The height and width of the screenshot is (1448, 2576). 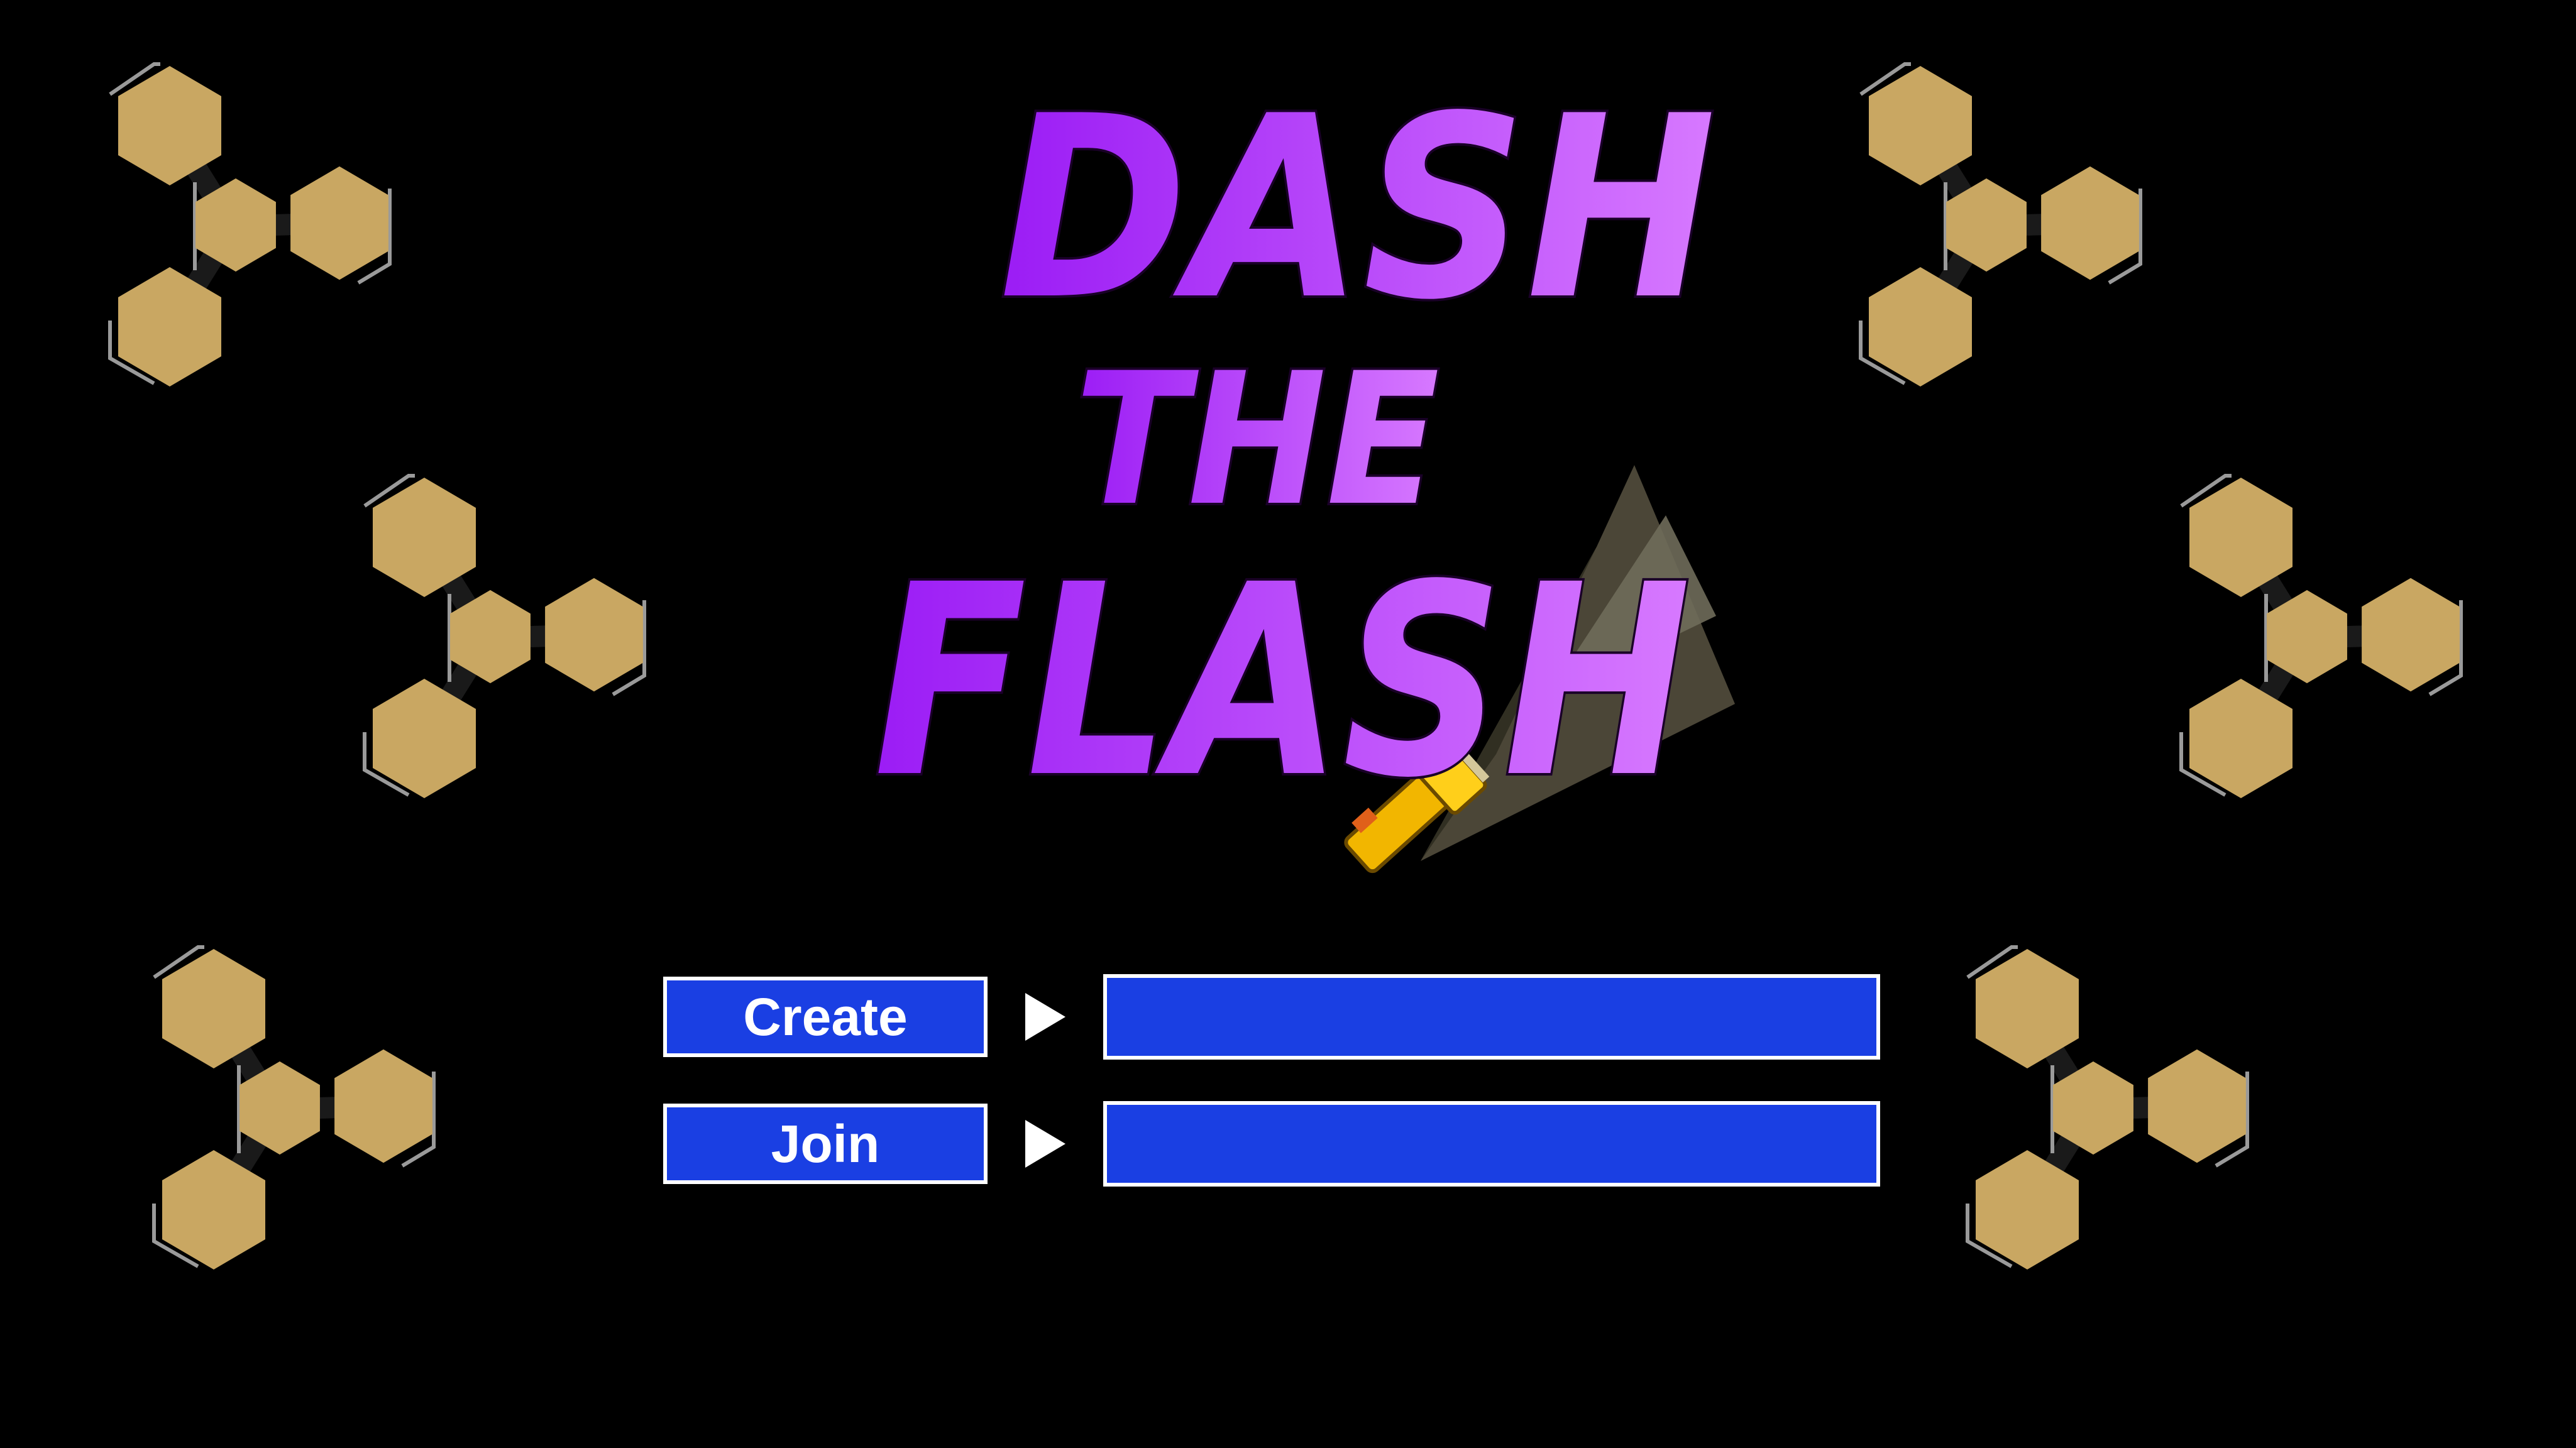 I want to click on create-button: Create, so click(x=826, y=1017).